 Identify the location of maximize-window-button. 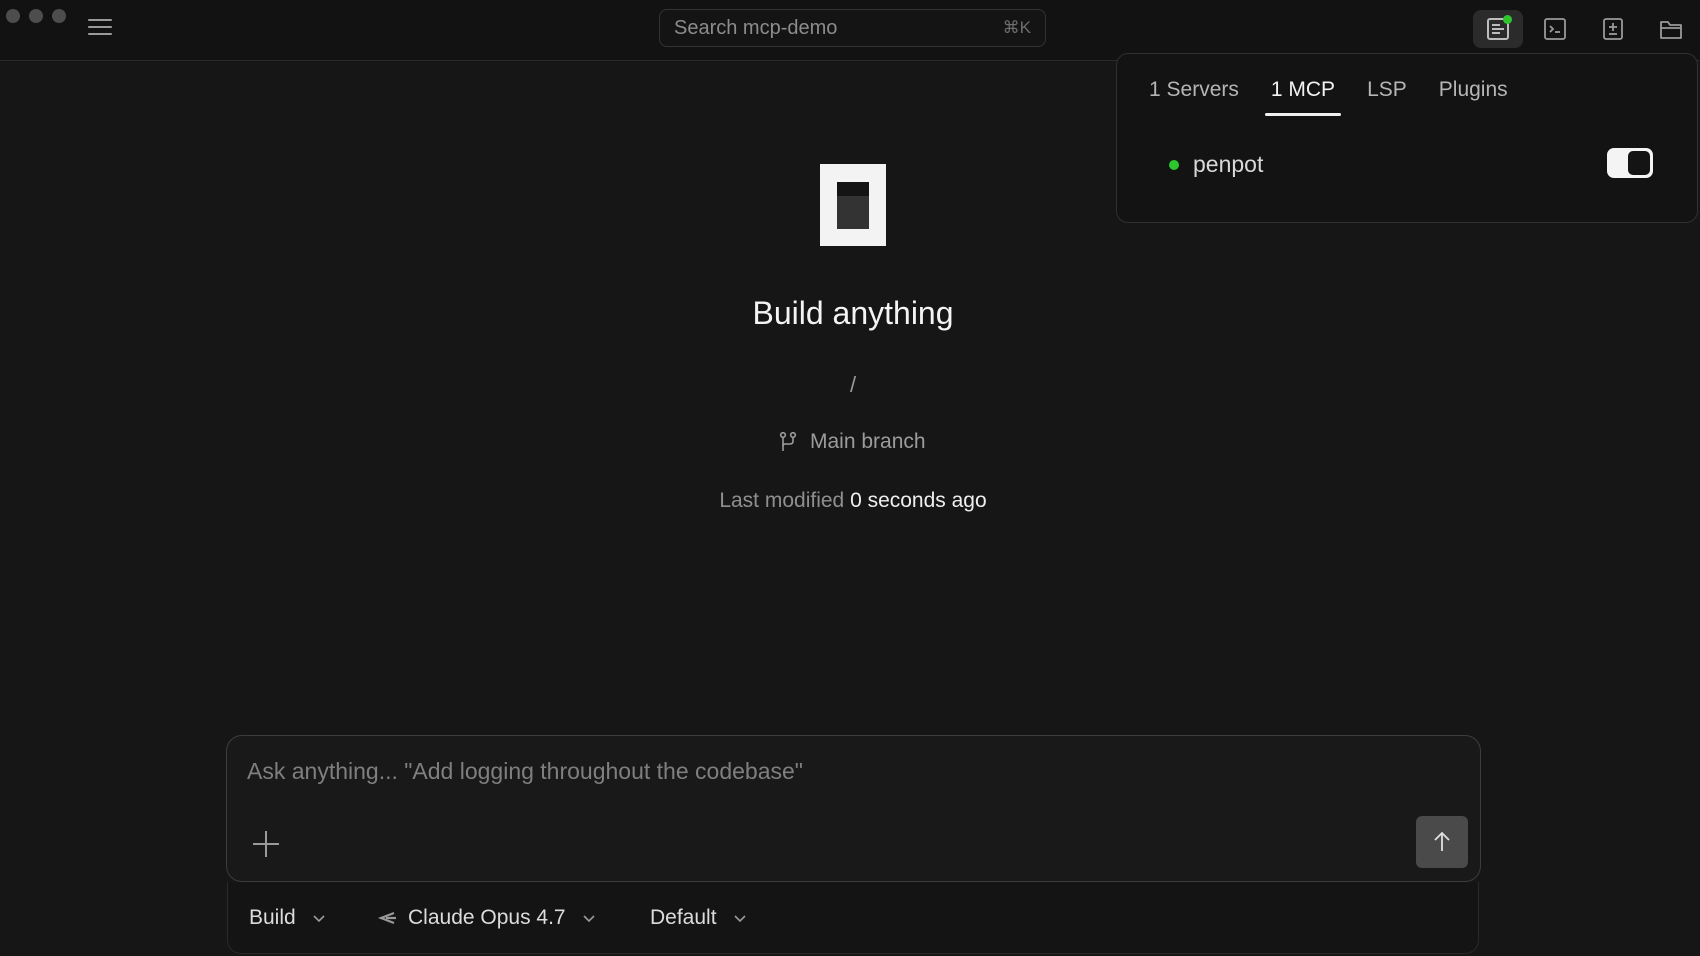
(59, 16).